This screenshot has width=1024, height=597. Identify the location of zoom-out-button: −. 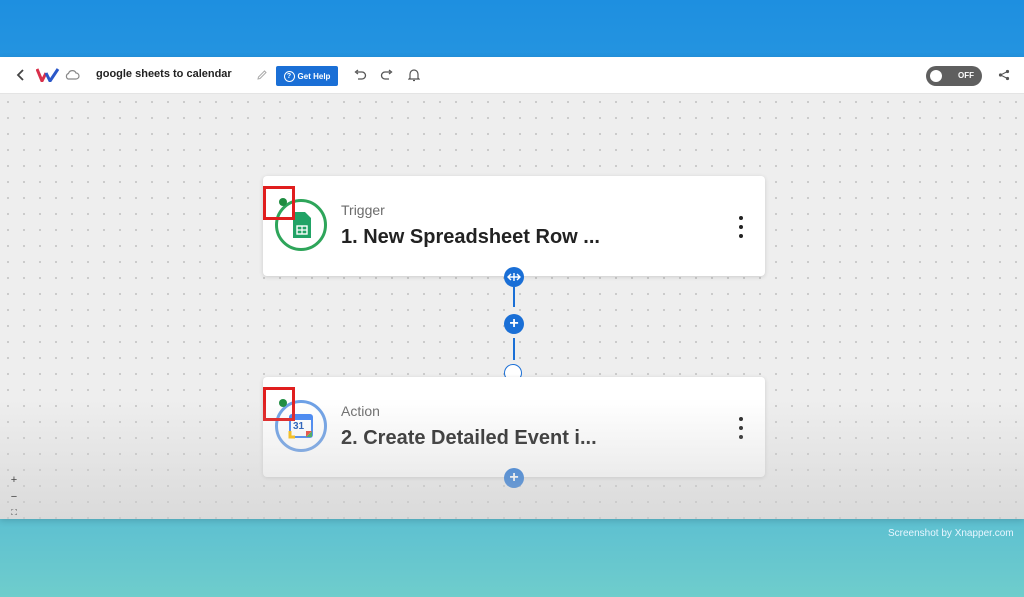
(14, 497).